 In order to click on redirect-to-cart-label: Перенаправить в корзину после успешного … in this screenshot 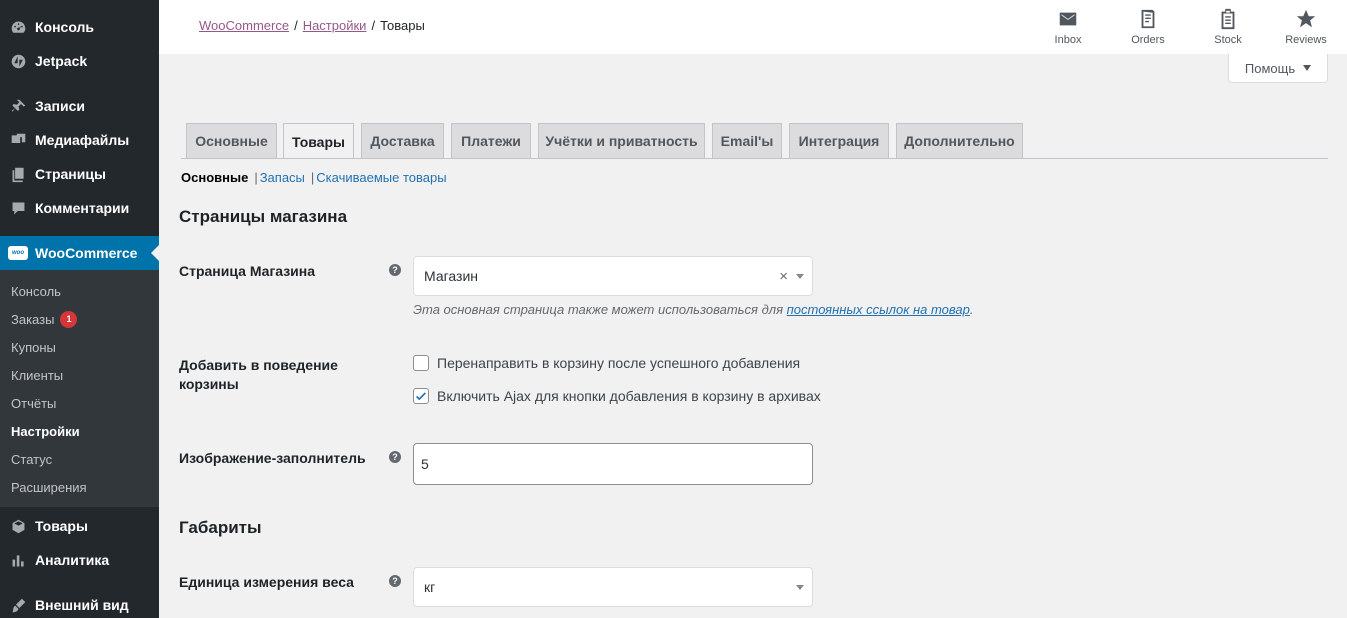, I will do `click(619, 363)`.